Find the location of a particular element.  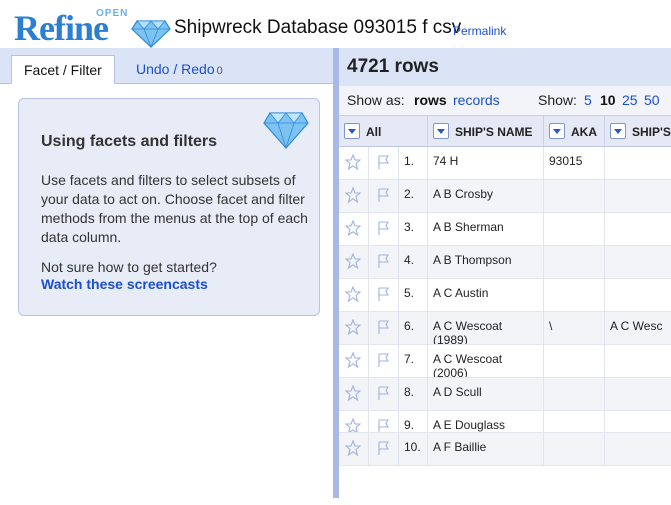

tab-undo-redo: Undo / Redo 0 is located at coordinates (179, 69).